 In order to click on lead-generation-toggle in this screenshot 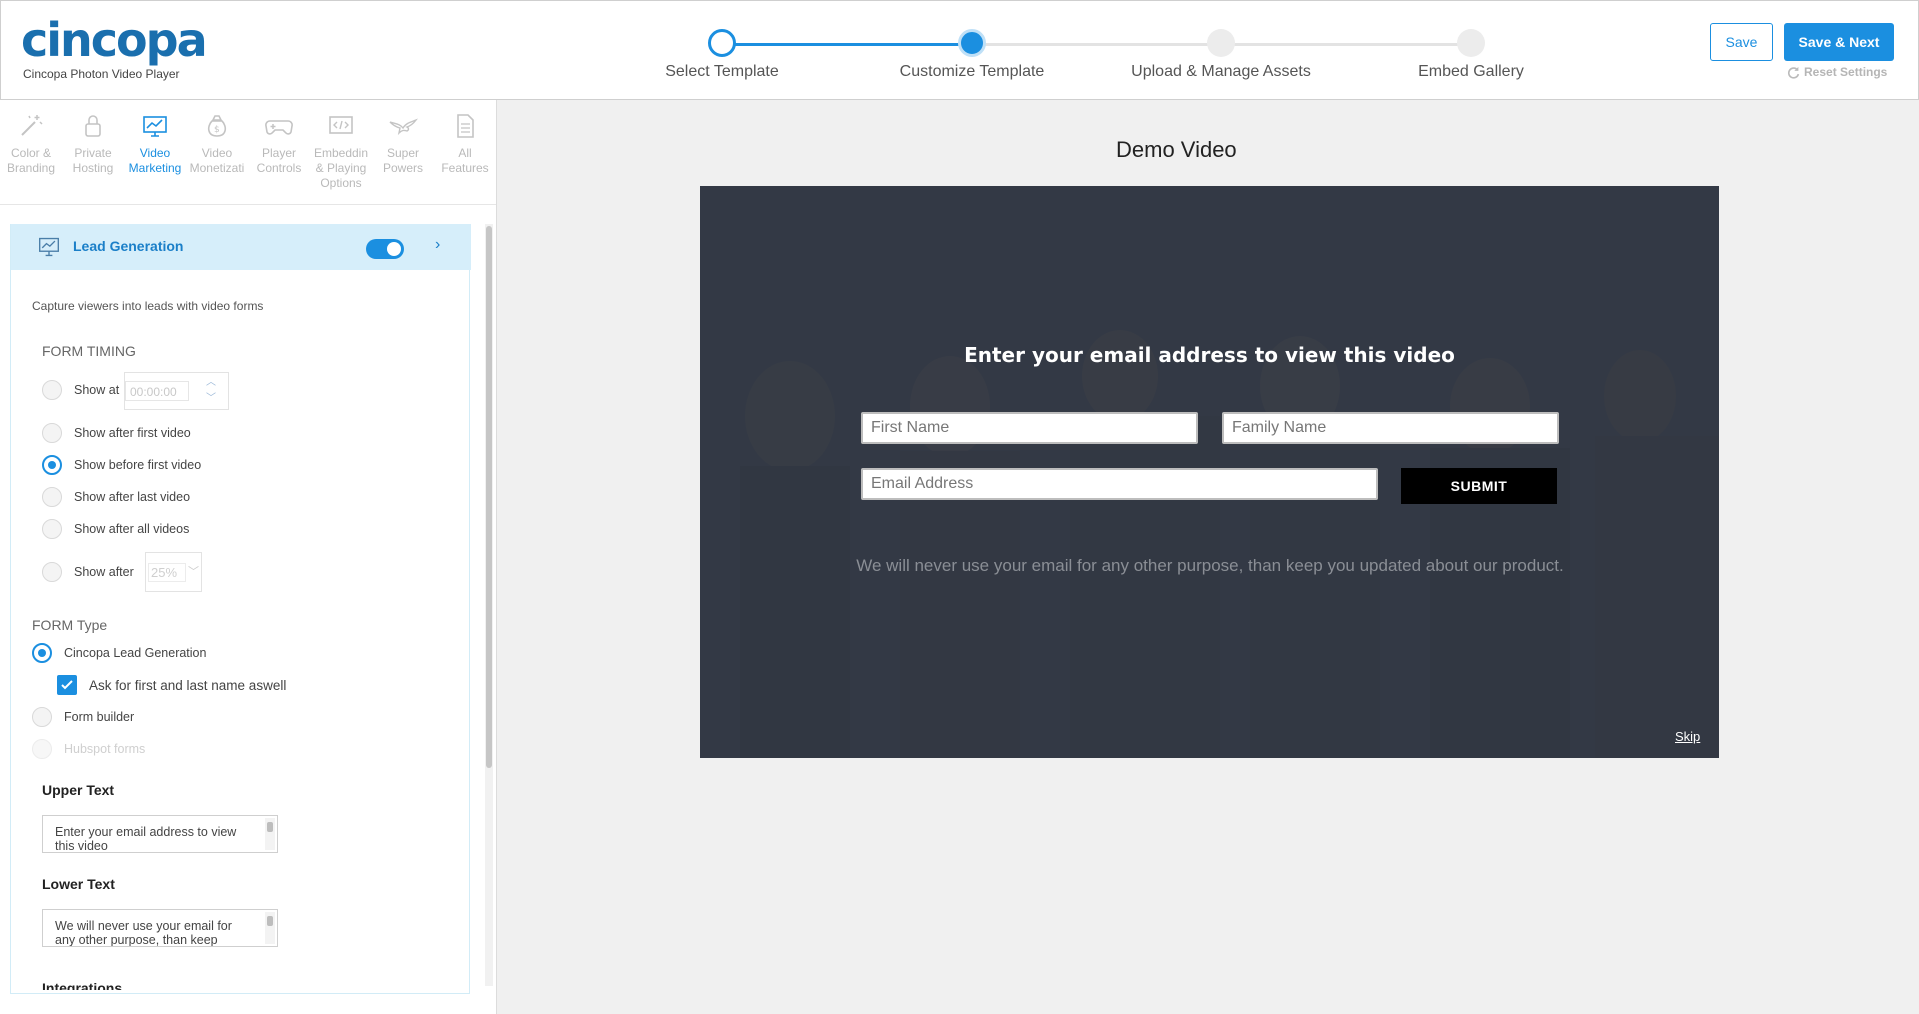, I will do `click(385, 249)`.